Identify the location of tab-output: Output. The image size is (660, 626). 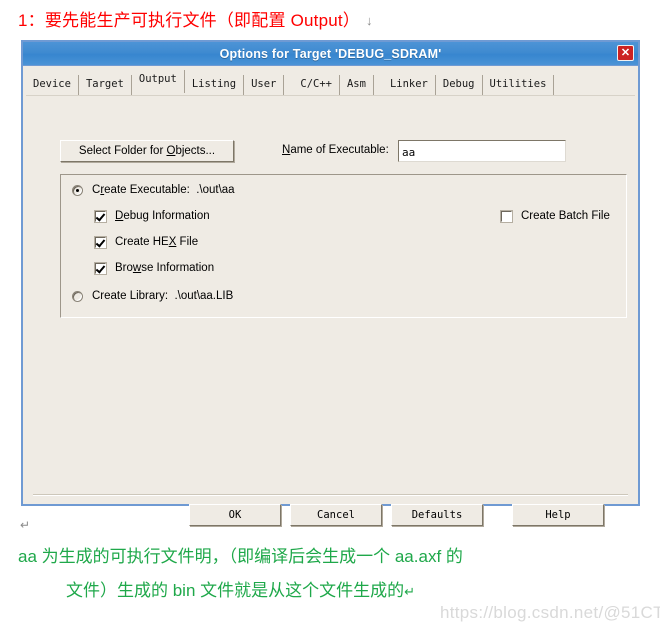
(158, 81).